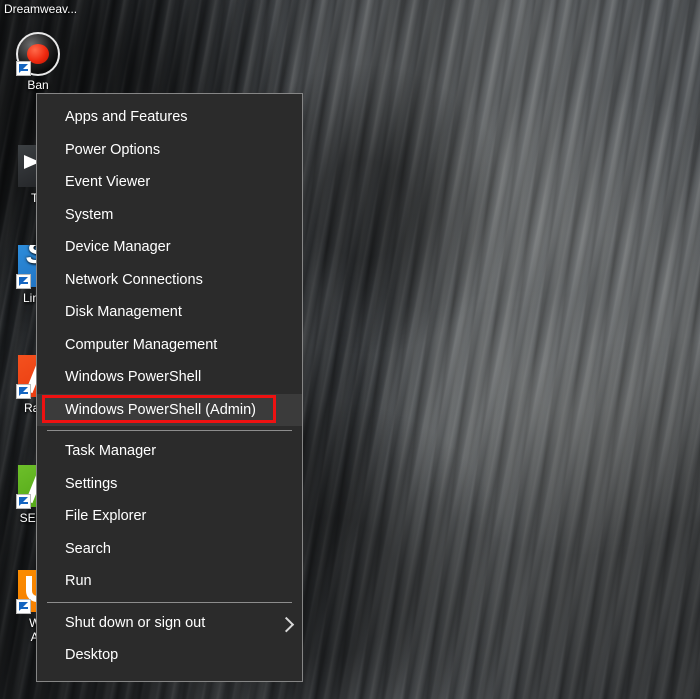  What do you see at coordinates (169, 581) in the screenshot?
I see `menu-item-run: Run` at bounding box center [169, 581].